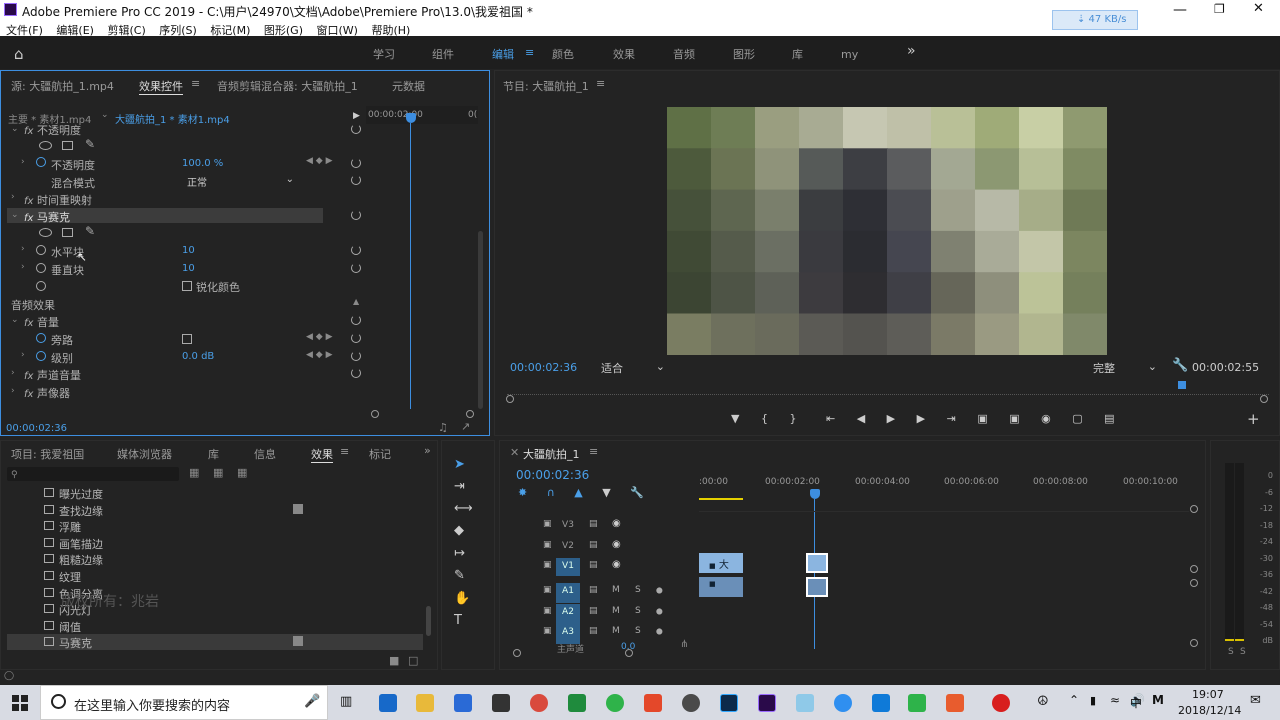  What do you see at coordinates (408, 86) in the screenshot?
I see `tab-metadata: 元数据` at bounding box center [408, 86].